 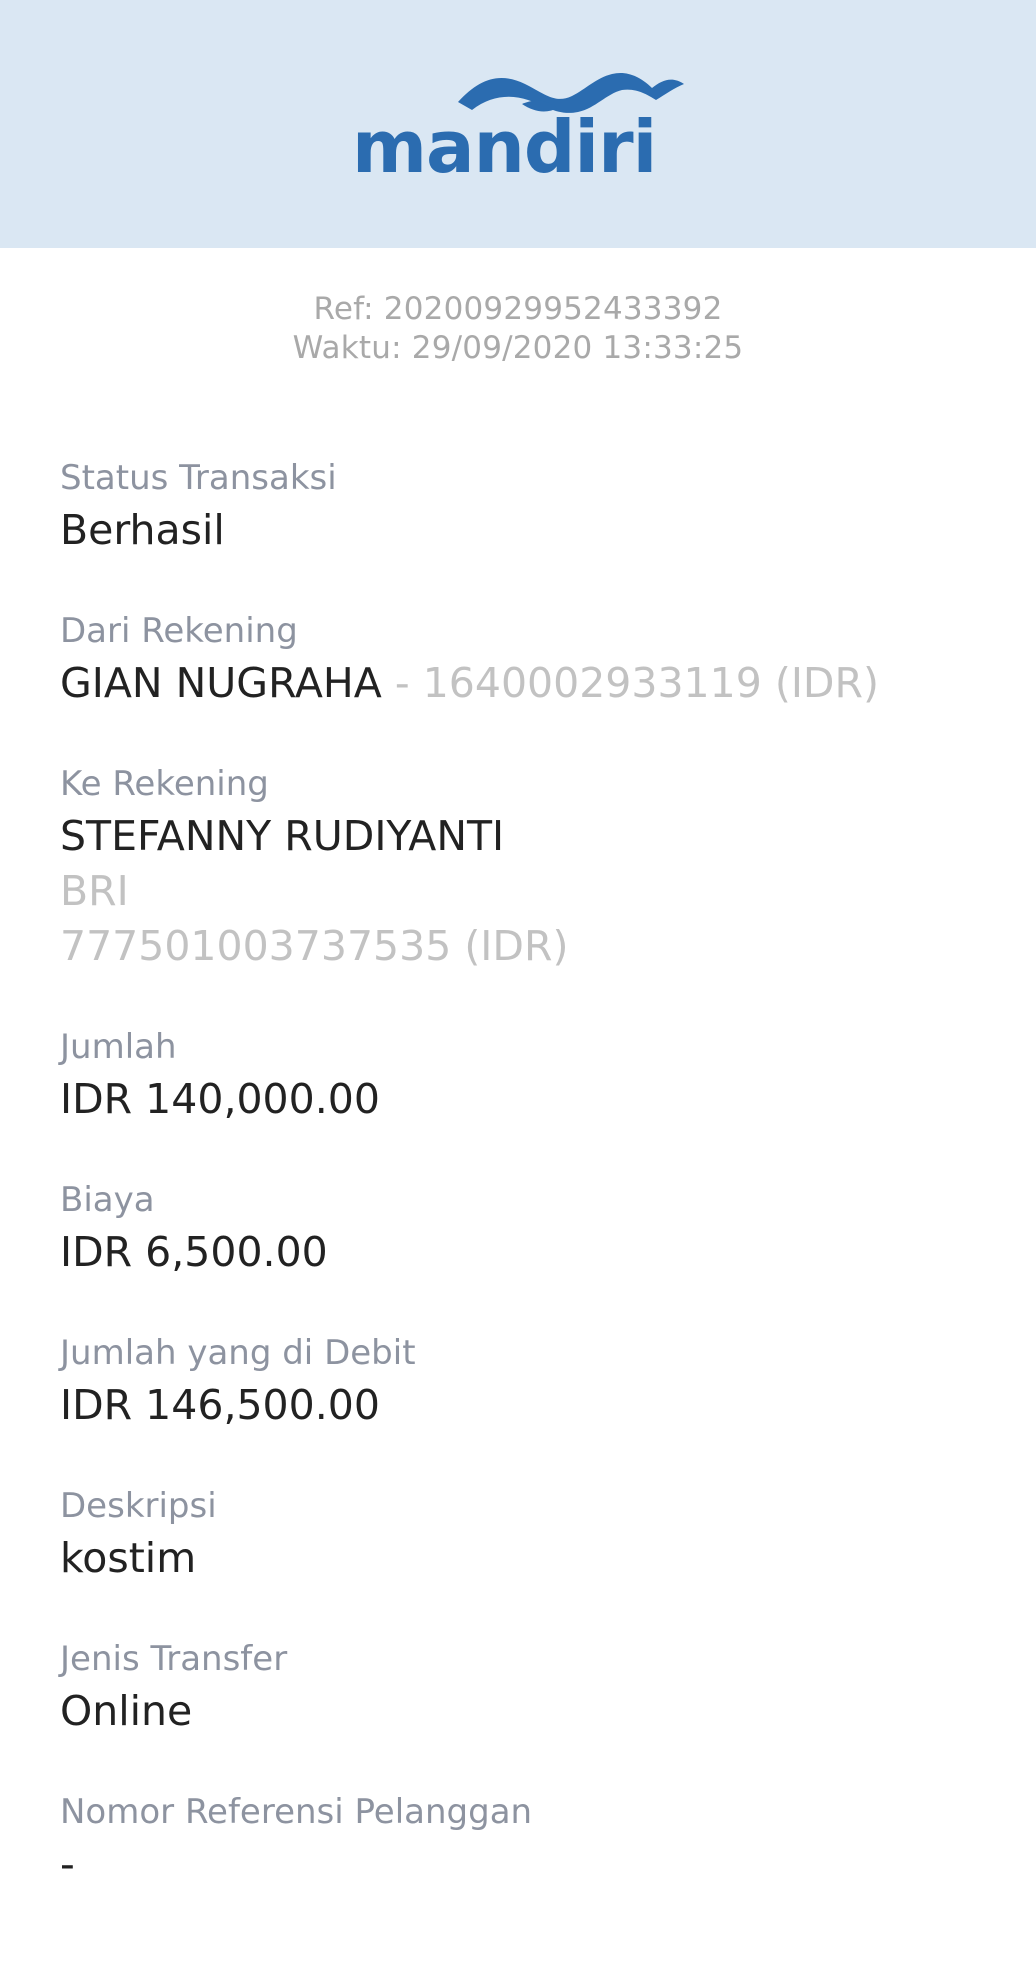 I want to click on receipt-header: mandiri, so click(x=518, y=124).